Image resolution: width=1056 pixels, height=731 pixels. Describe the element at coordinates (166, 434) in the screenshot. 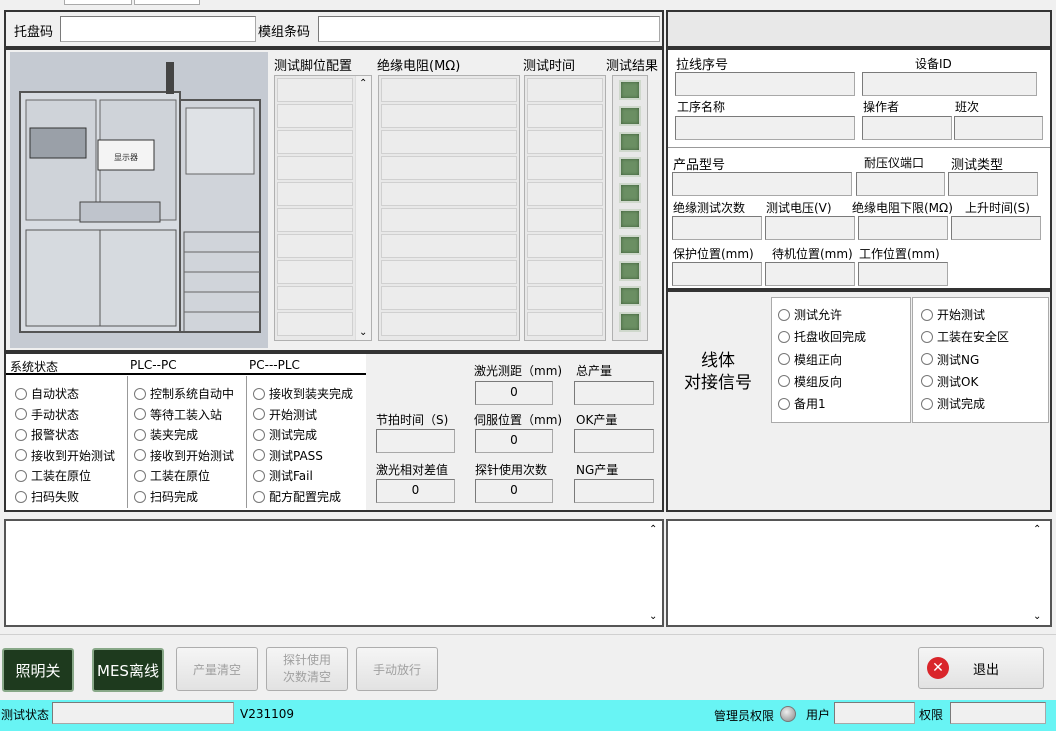

I see `plc-pc-radio: 装夹完成` at that location.